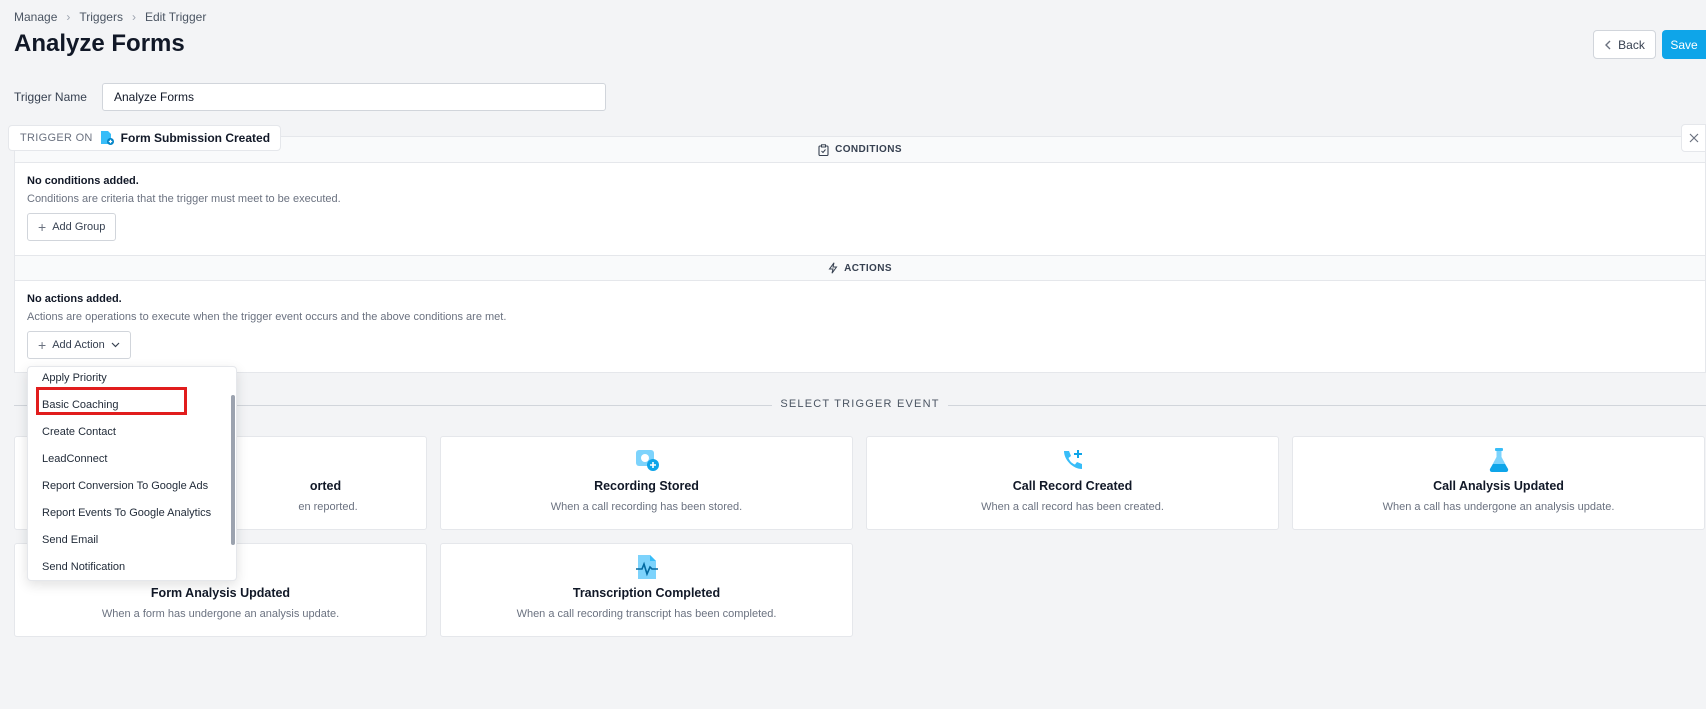 The height and width of the screenshot is (709, 1706). What do you see at coordinates (233, 470) in the screenshot?
I see `dropdown-scrollbar` at bounding box center [233, 470].